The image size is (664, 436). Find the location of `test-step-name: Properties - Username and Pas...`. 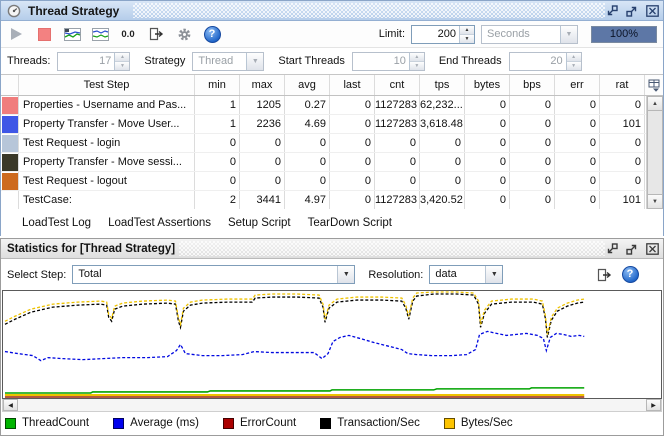

test-step-name: Properties - Username and Pas... is located at coordinates (107, 105).